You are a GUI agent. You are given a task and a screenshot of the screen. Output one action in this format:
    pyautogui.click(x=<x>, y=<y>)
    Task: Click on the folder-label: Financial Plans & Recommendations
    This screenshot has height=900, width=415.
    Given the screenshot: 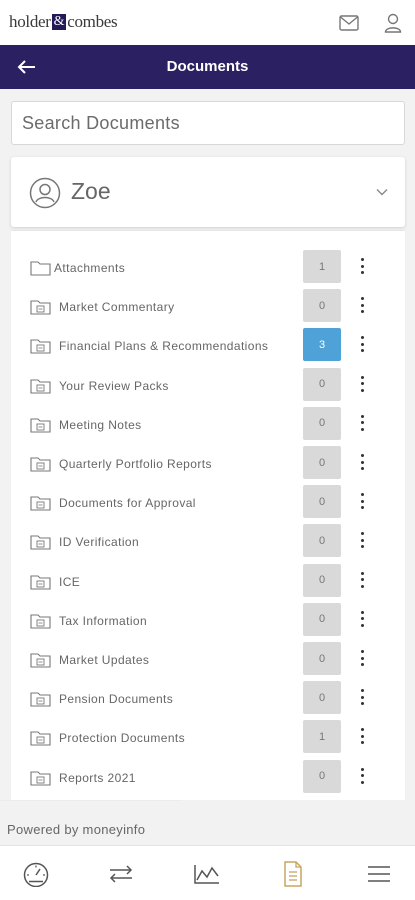 What is the action you would take?
    pyautogui.click(x=164, y=346)
    